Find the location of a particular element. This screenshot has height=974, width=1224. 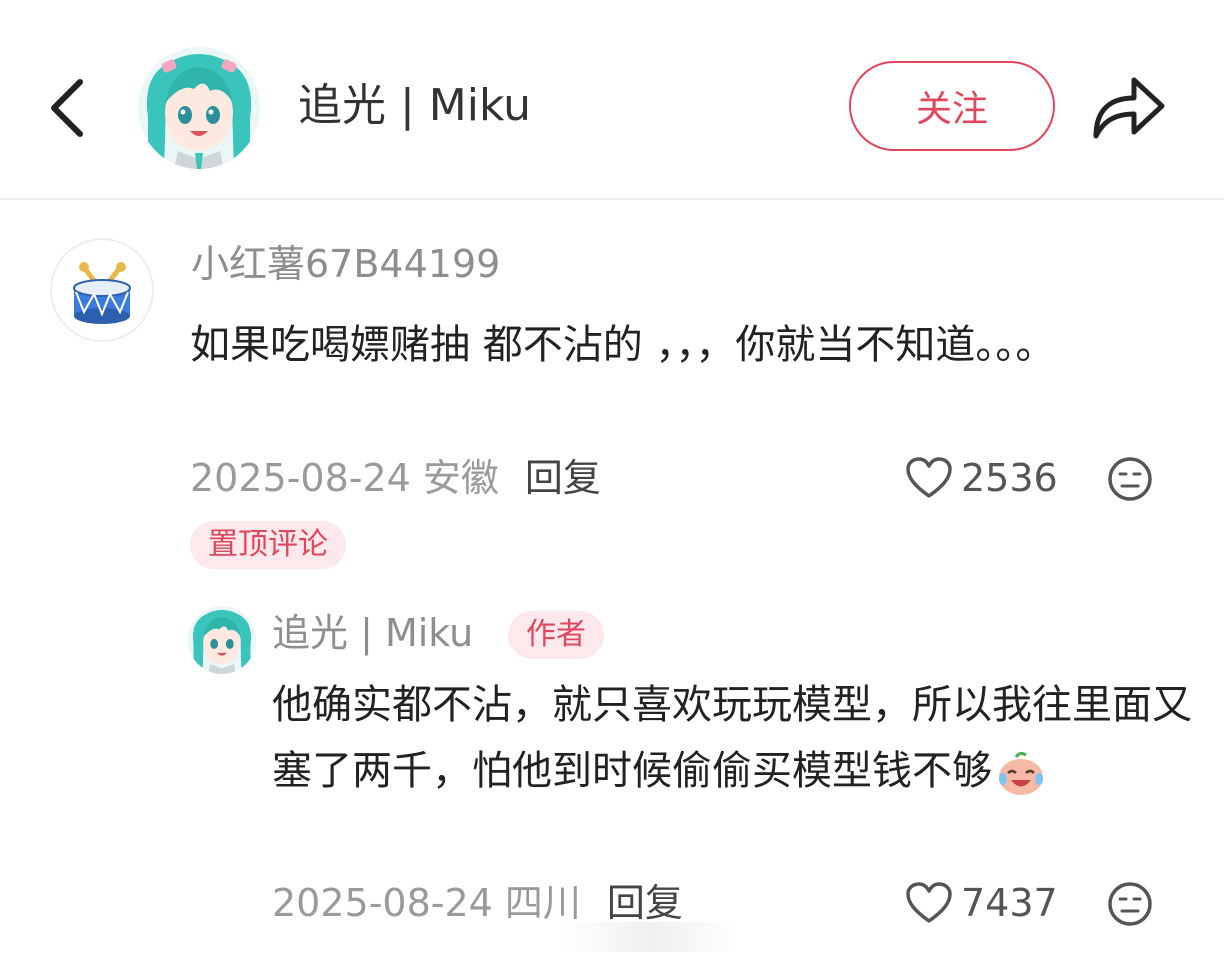

comment-date-location: 2025-08-24 安徽 is located at coordinates (344, 478).